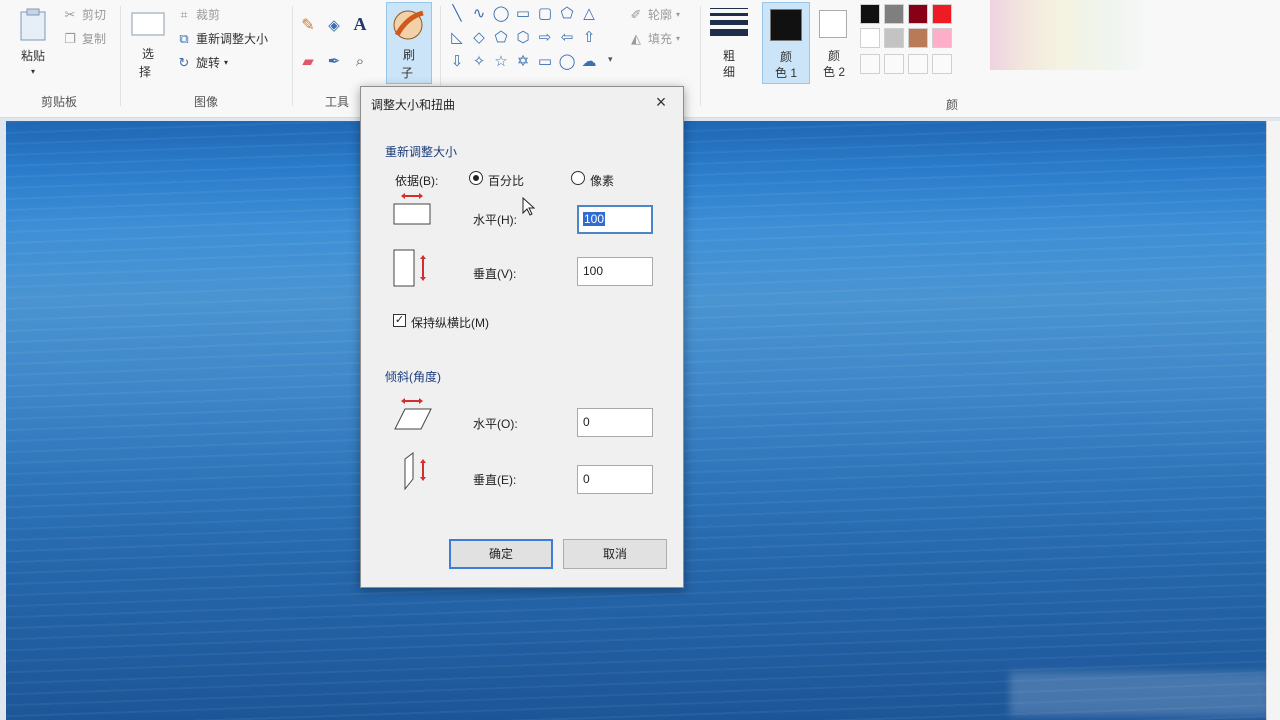 The width and height of the screenshot is (1280, 720). What do you see at coordinates (148, 24) in the screenshot?
I see `select-icon` at bounding box center [148, 24].